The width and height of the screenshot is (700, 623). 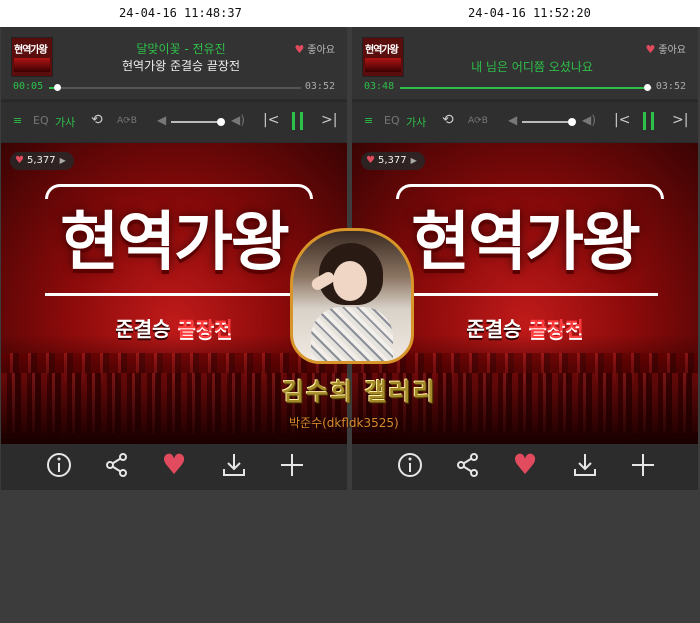 I want to click on overlay-photo, so click(x=352, y=296).